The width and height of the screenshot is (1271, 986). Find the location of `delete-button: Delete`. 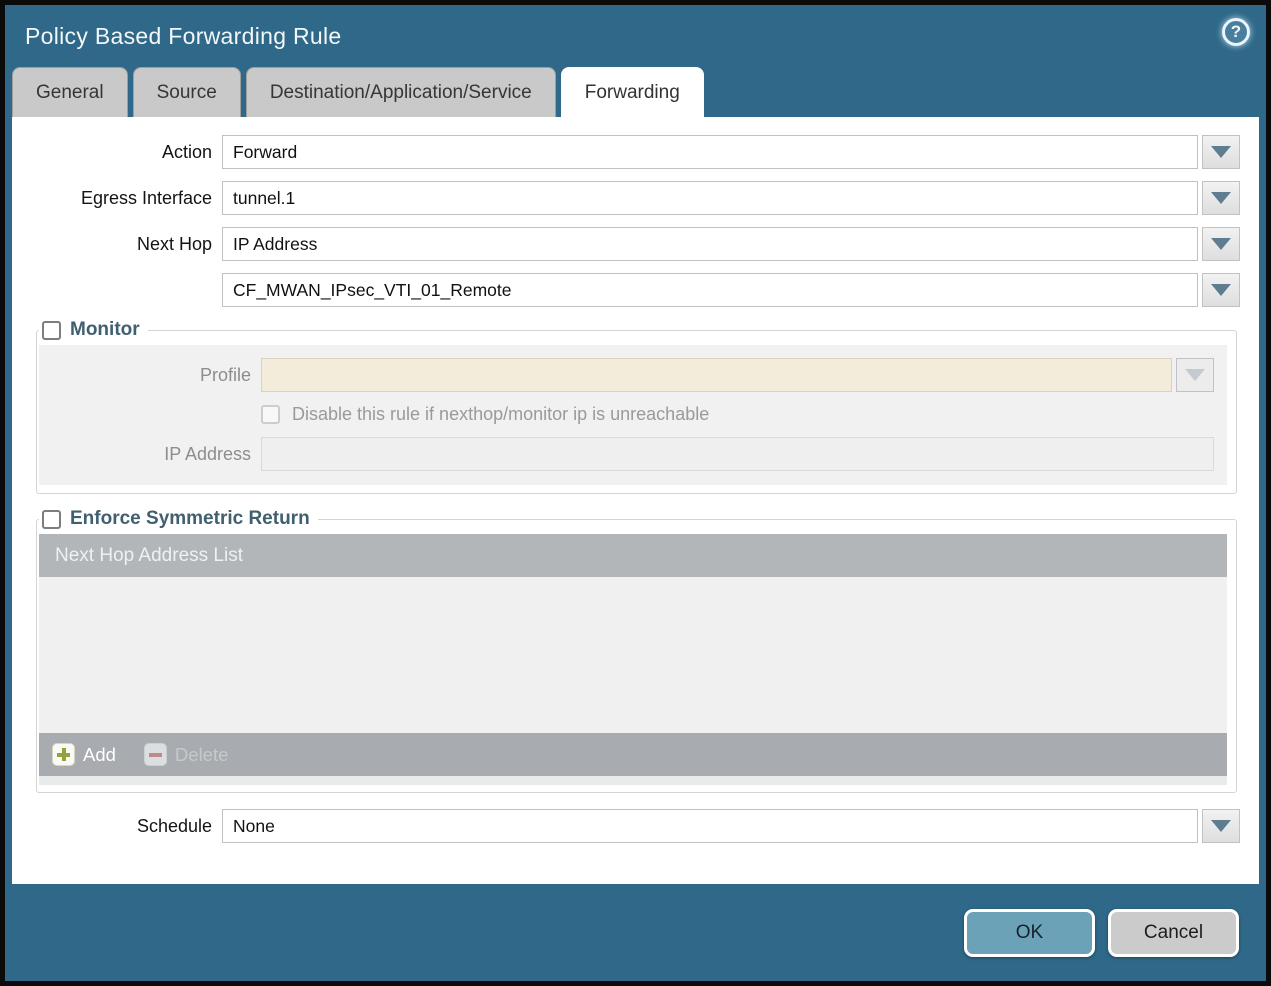

delete-button: Delete is located at coordinates (186, 754).